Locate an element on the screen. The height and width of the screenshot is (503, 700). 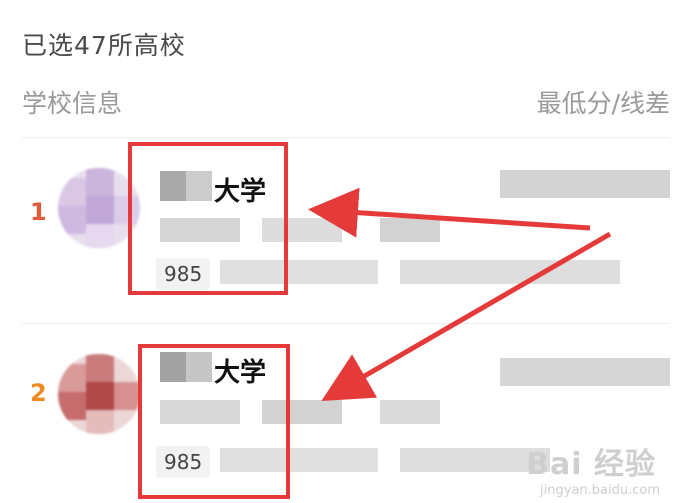
watermark-url: jingyan.baidu.com is located at coordinates (600, 490).